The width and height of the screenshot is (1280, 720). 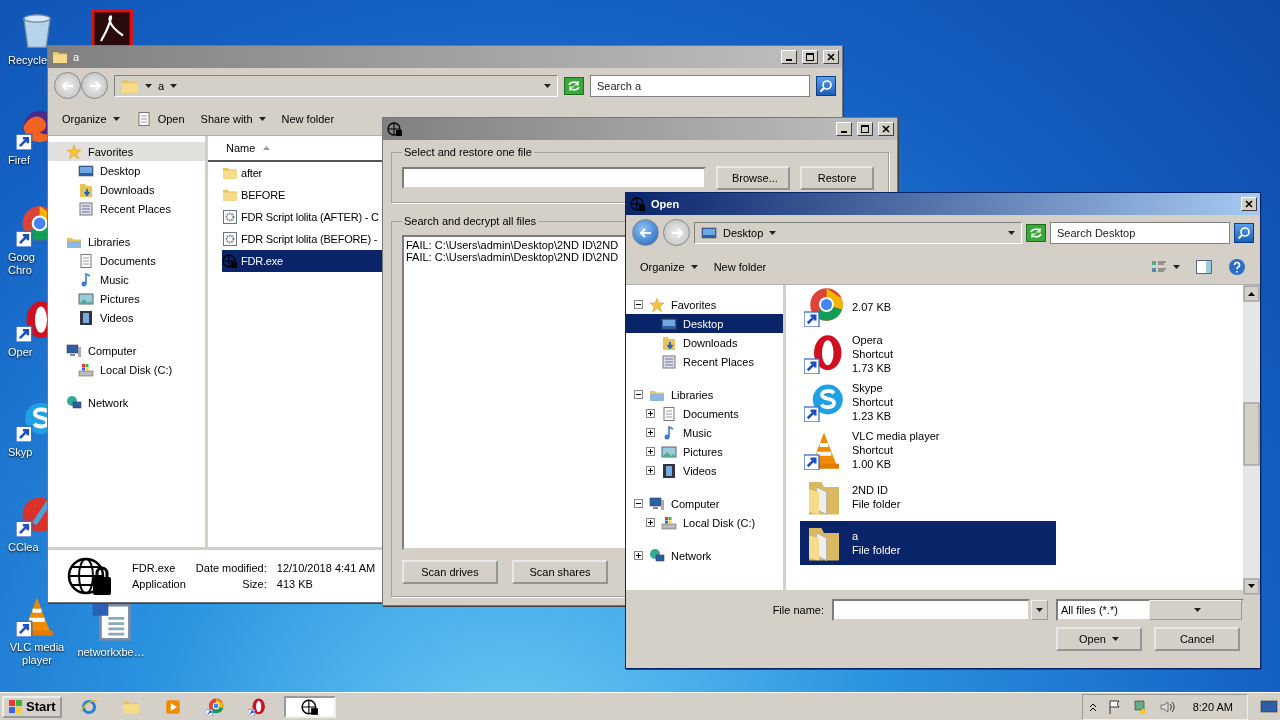 What do you see at coordinates (1140, 706) in the screenshot?
I see `network-icon` at bounding box center [1140, 706].